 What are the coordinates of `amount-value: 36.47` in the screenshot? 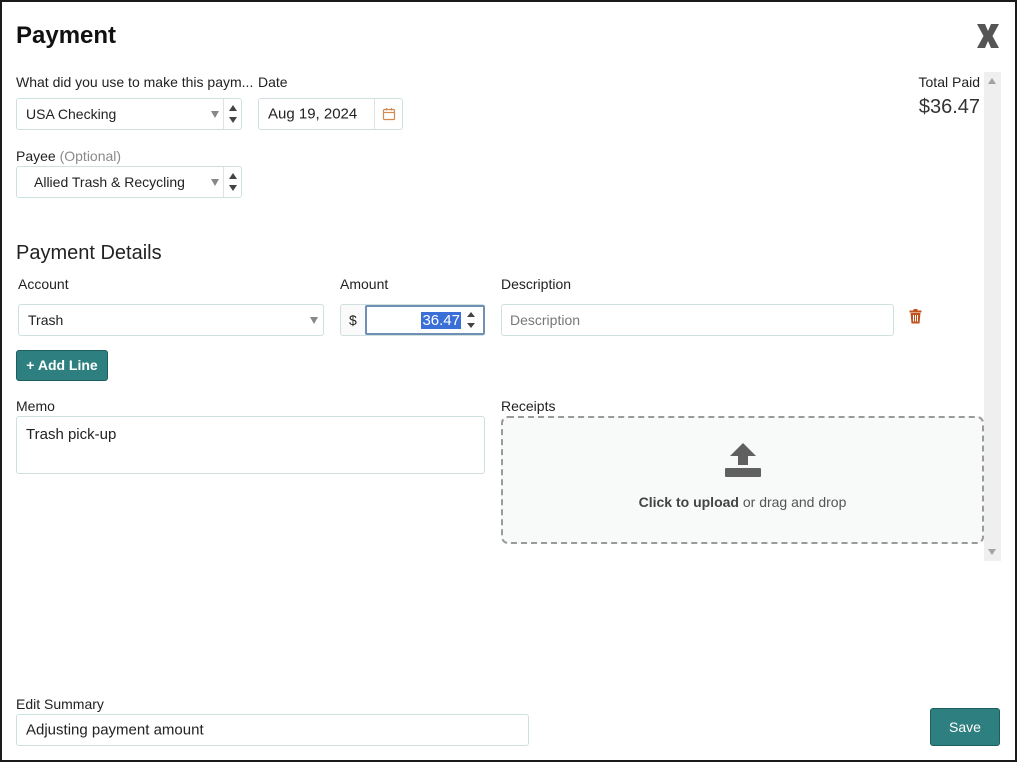 It's located at (441, 320).